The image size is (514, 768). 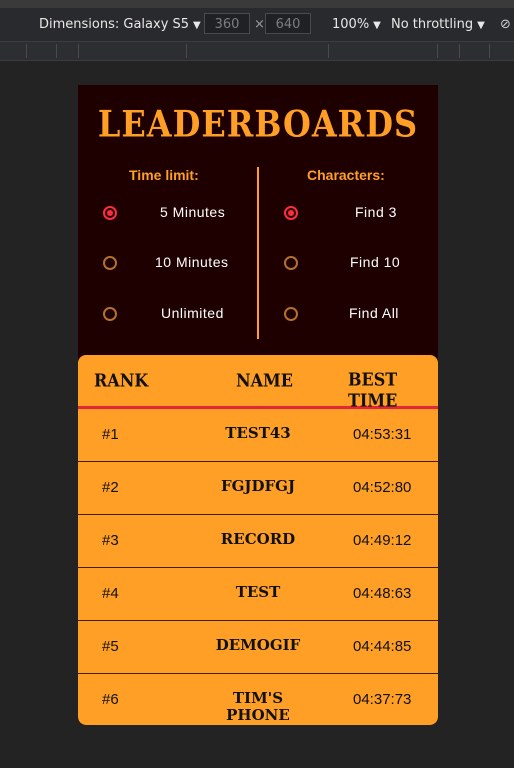 What do you see at coordinates (375, 262) in the screenshot?
I see `character-option-label: Find 10` at bounding box center [375, 262].